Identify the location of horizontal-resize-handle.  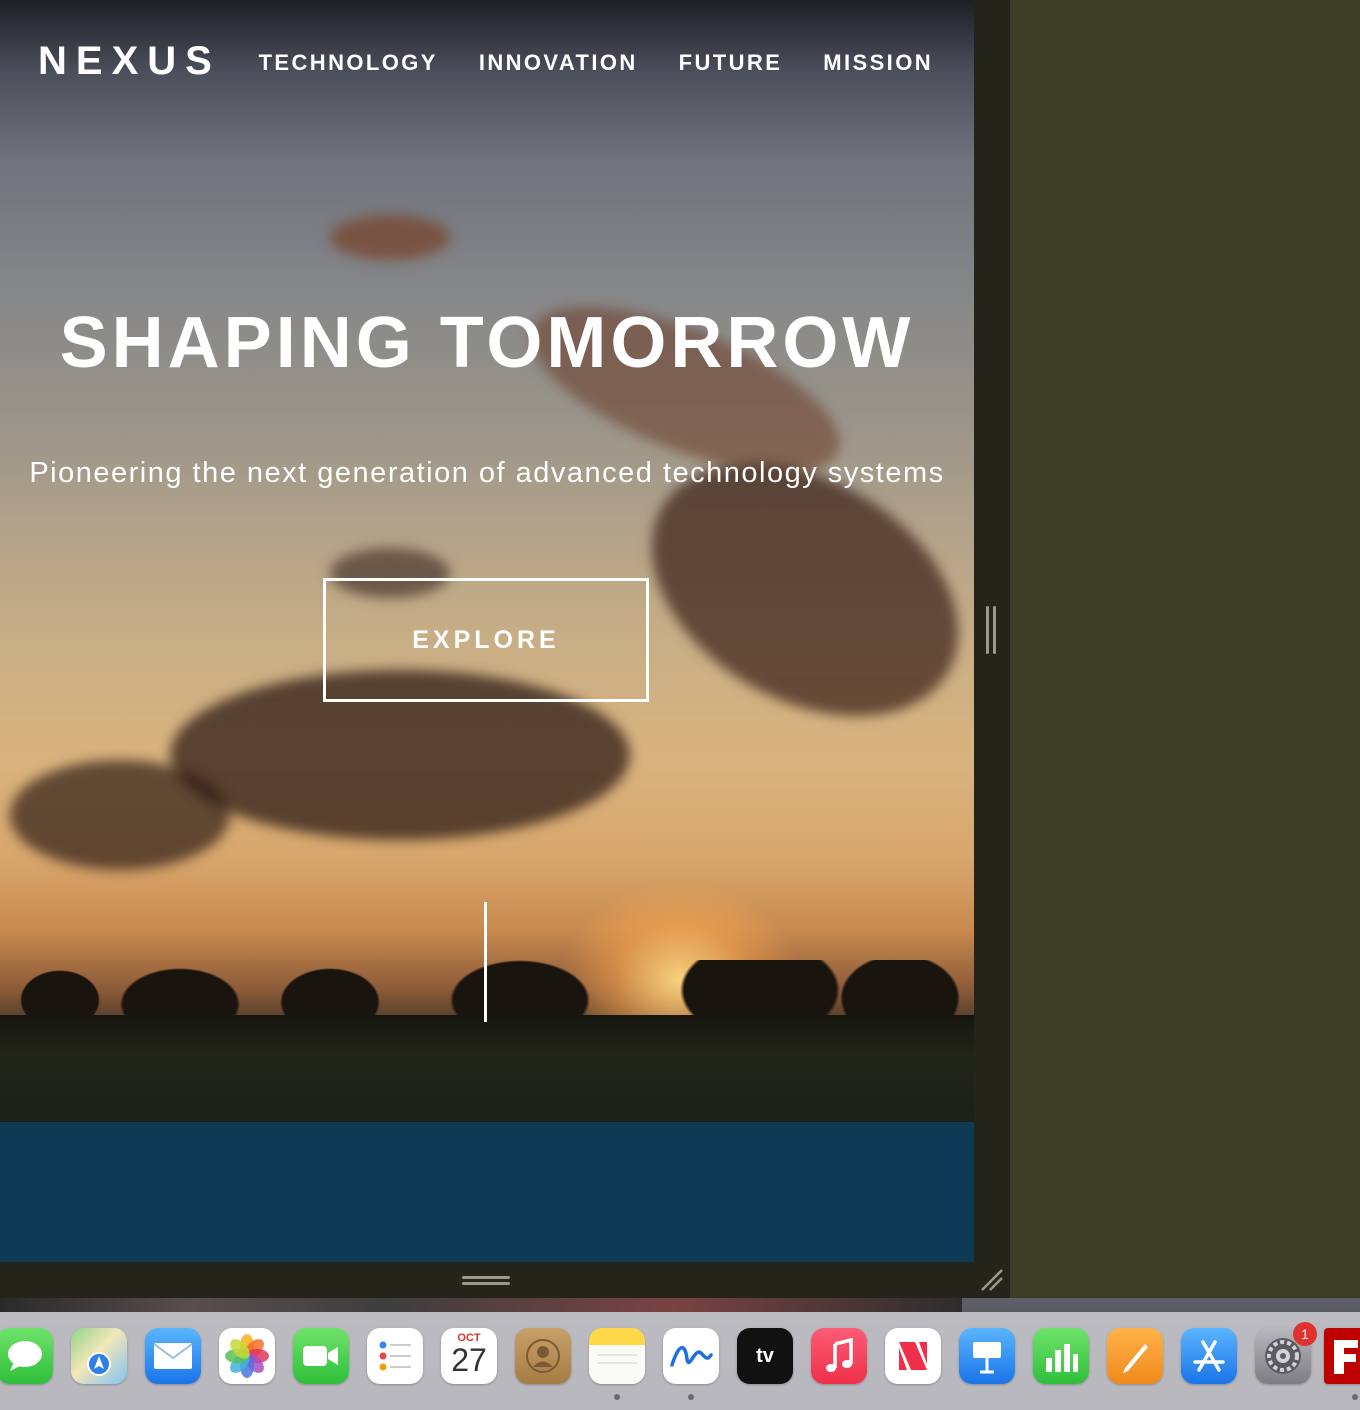
(486, 1282).